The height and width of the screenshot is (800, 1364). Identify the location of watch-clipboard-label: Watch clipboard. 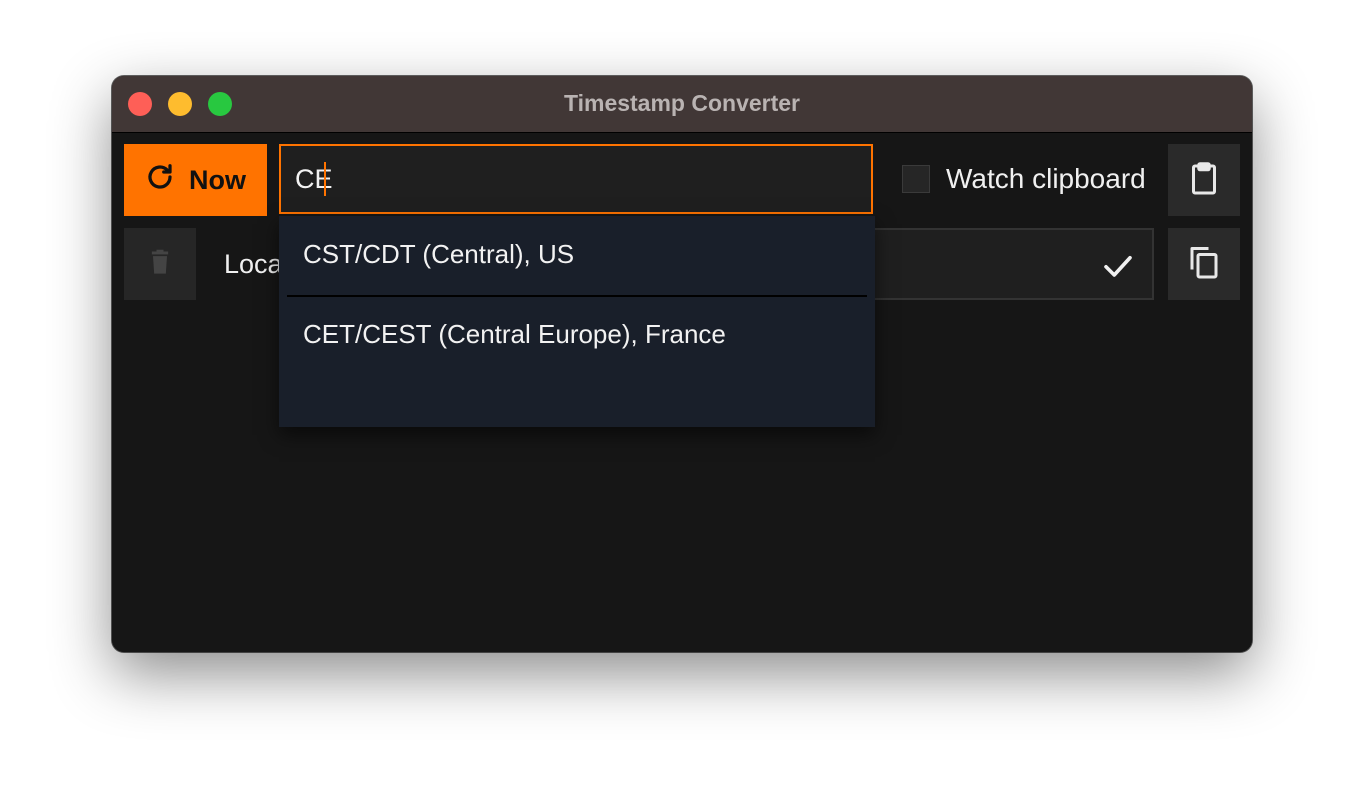
(1046, 179).